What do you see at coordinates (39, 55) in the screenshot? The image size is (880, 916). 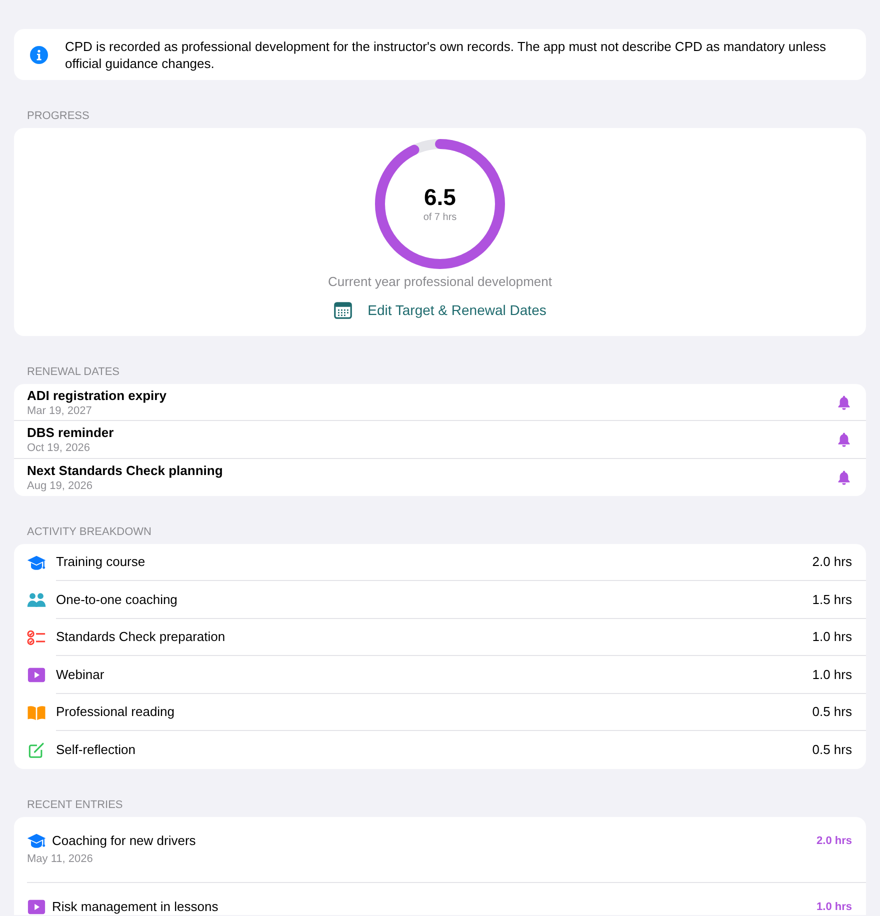 I see `info-icon` at bounding box center [39, 55].